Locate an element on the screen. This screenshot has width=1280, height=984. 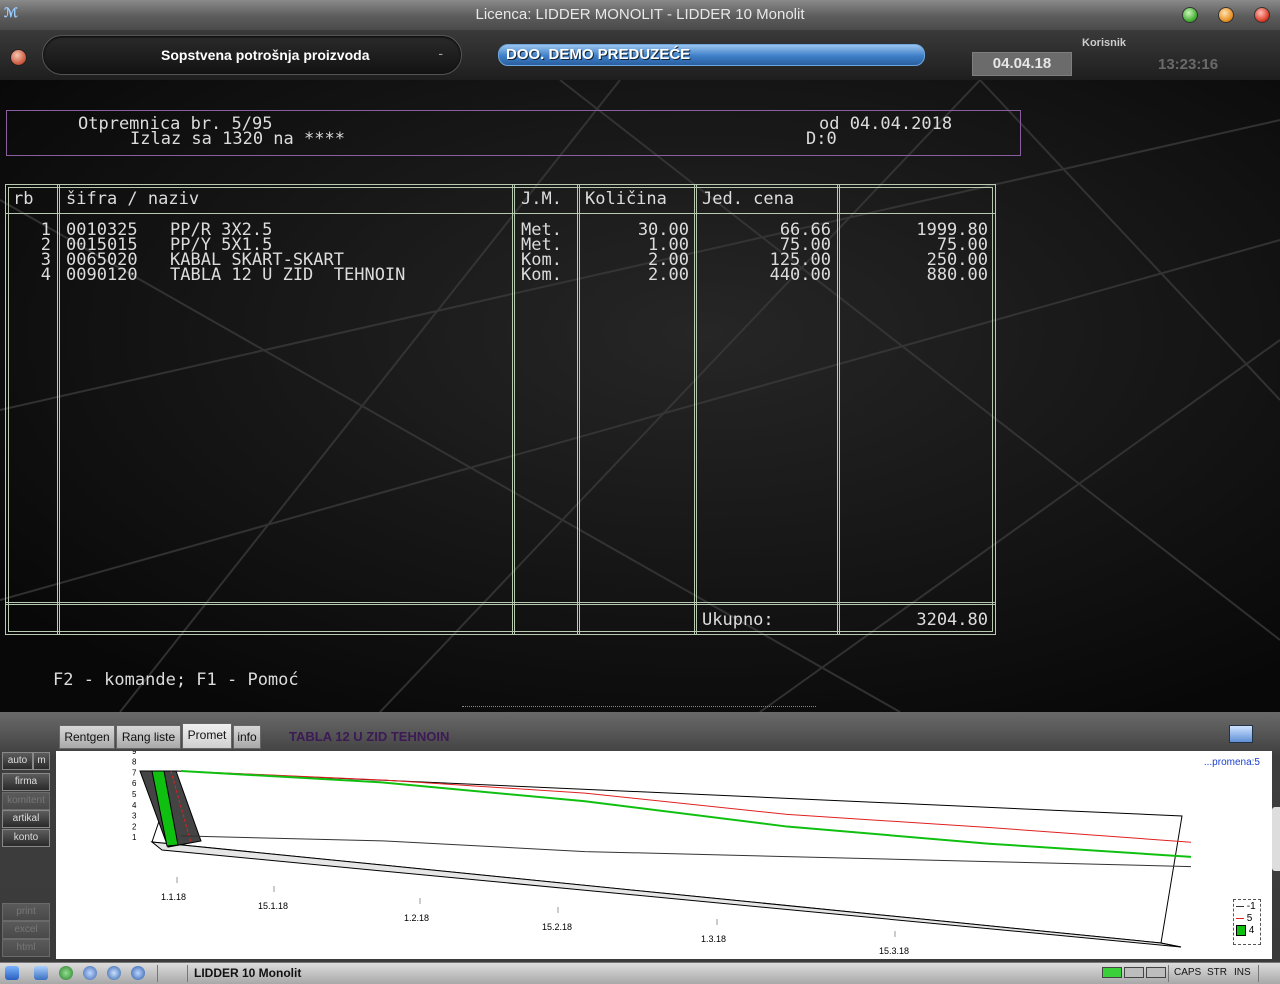
module-selector: Sopstvena potrošnja proizvoda - is located at coordinates (252, 55).